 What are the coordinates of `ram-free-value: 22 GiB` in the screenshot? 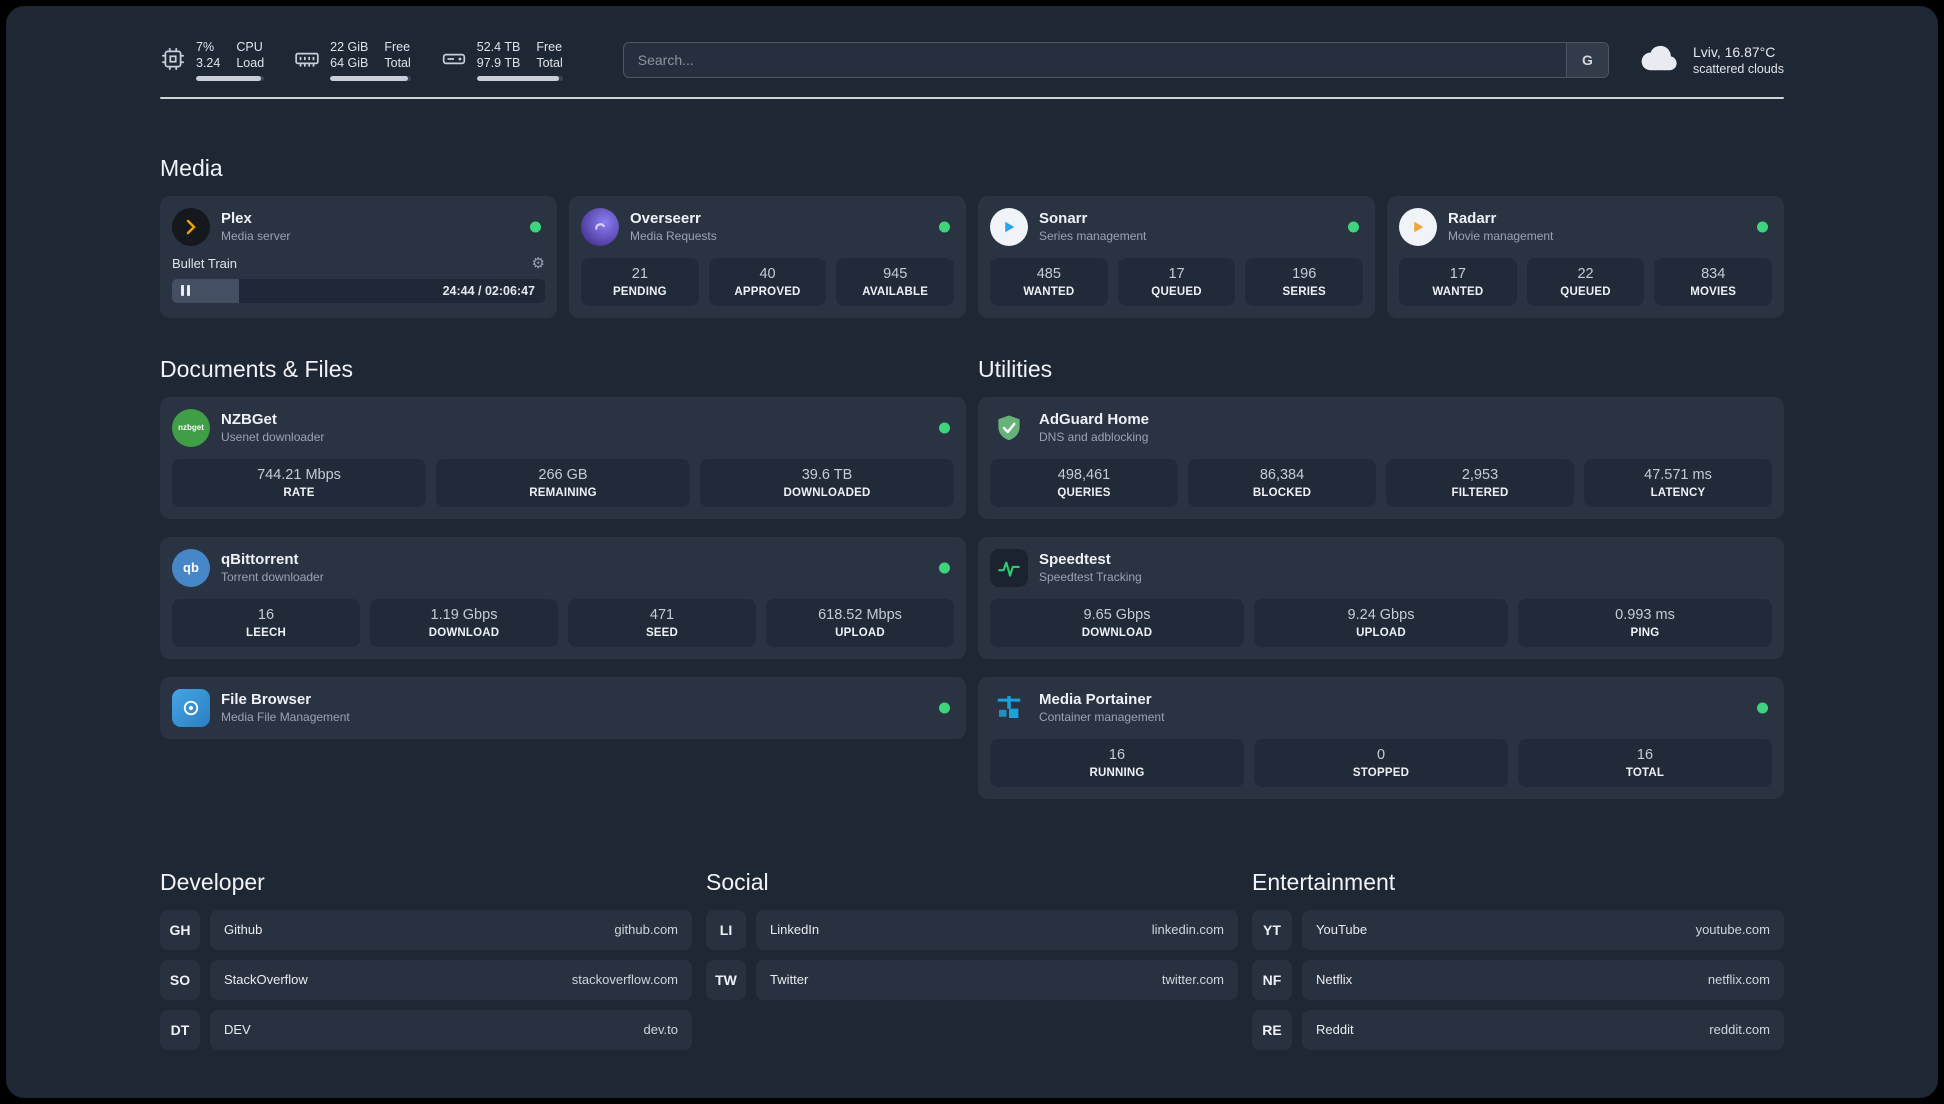 It's located at (349, 47).